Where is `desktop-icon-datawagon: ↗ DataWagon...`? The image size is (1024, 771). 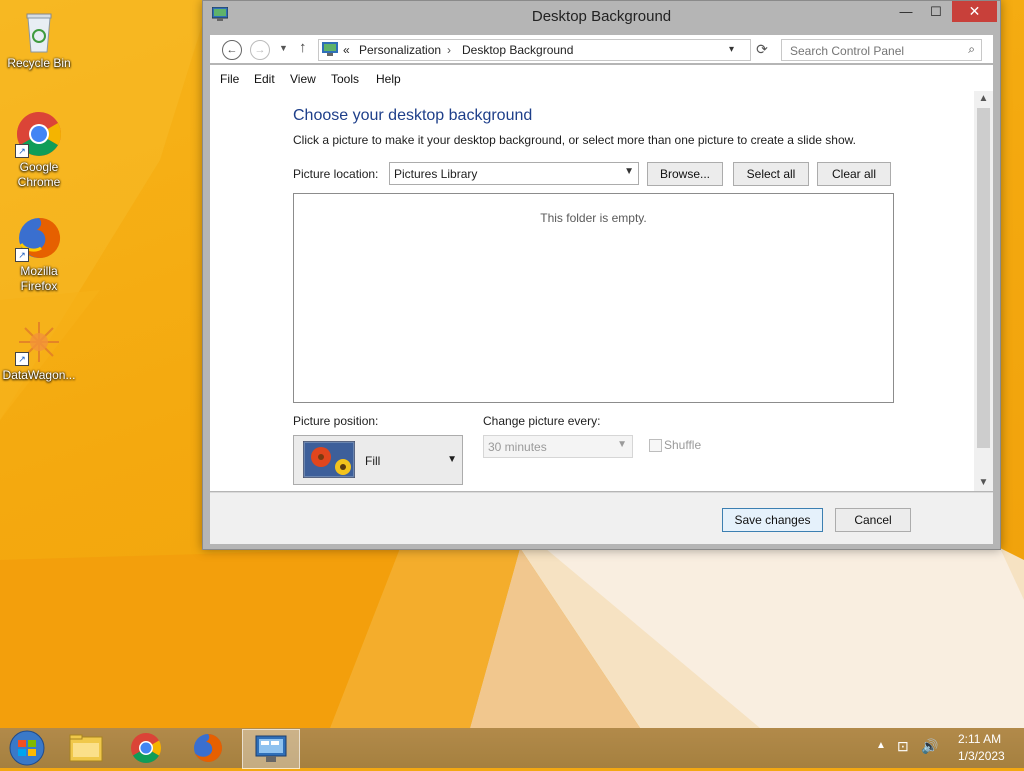 desktop-icon-datawagon: ↗ DataWagon... is located at coordinates (39, 350).